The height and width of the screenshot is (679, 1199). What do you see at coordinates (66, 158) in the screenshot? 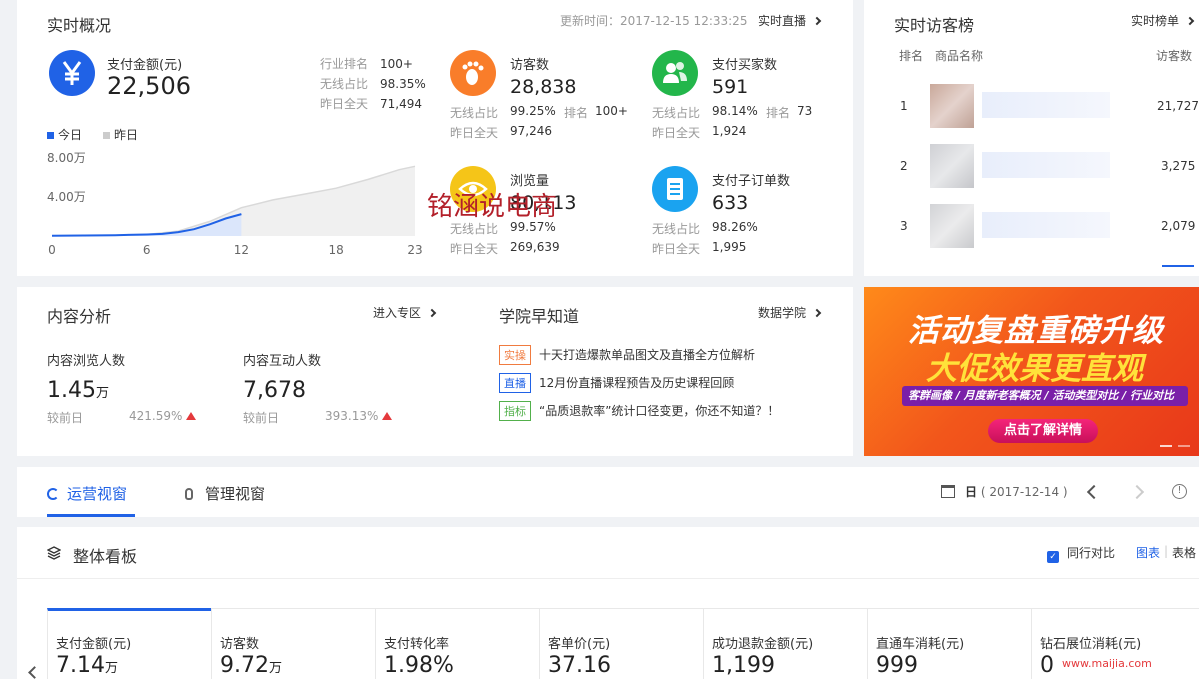
I see `y-tick-label: 8.00万` at bounding box center [66, 158].